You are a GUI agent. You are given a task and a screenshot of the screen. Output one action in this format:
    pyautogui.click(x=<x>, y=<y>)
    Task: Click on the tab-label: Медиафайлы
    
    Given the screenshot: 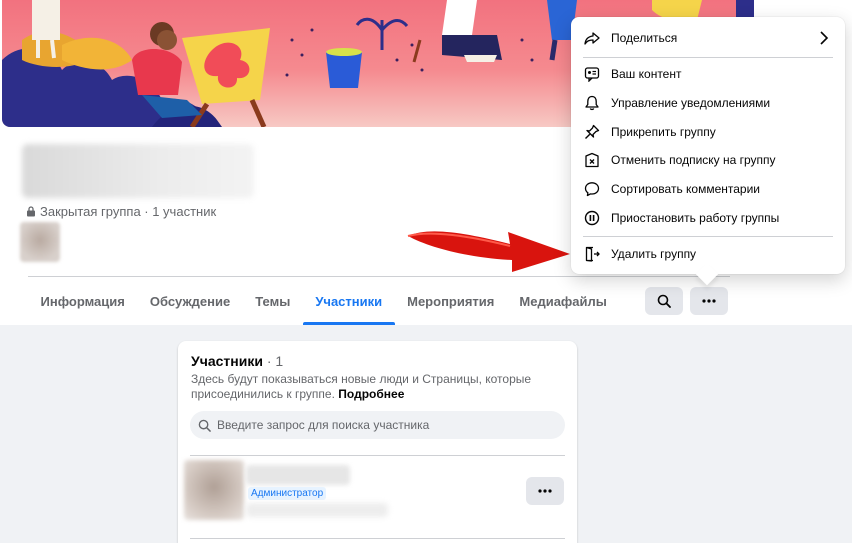 What is the action you would take?
    pyautogui.click(x=563, y=301)
    